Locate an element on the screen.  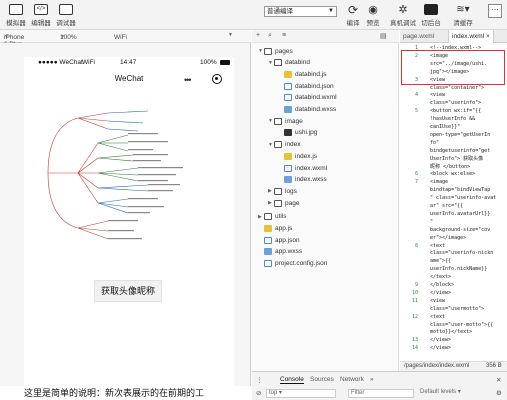
more-dots-icon: ••• is located at coordinates (188, 80).